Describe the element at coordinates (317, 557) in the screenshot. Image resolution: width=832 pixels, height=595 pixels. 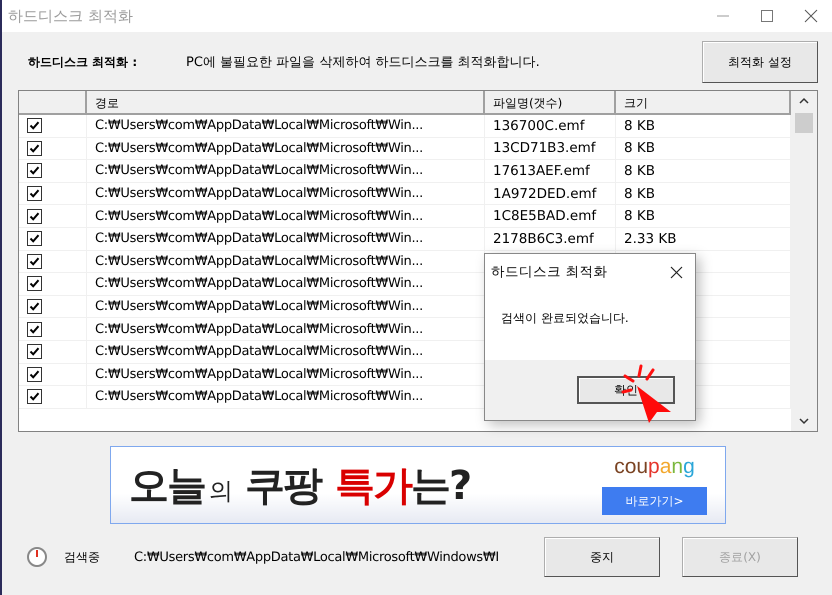
I see `status-path: C:₩Users₩com₩AppData₩Local₩Microsoft₩Windows₩I` at that location.